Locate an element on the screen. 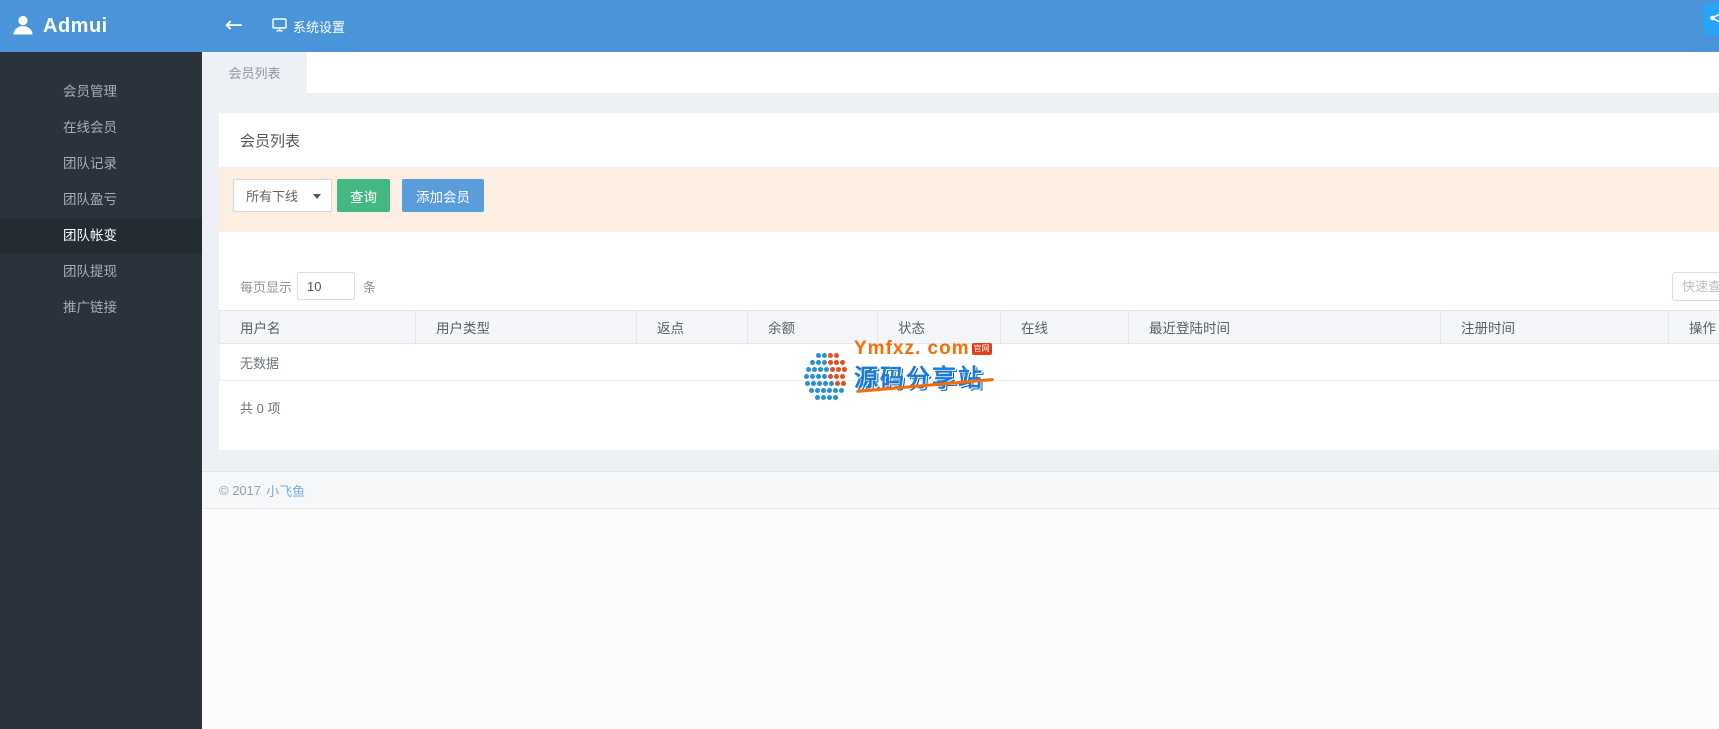 The image size is (1719, 729). sidebar-item-团队提现: 团队提现 is located at coordinates (101, 272).